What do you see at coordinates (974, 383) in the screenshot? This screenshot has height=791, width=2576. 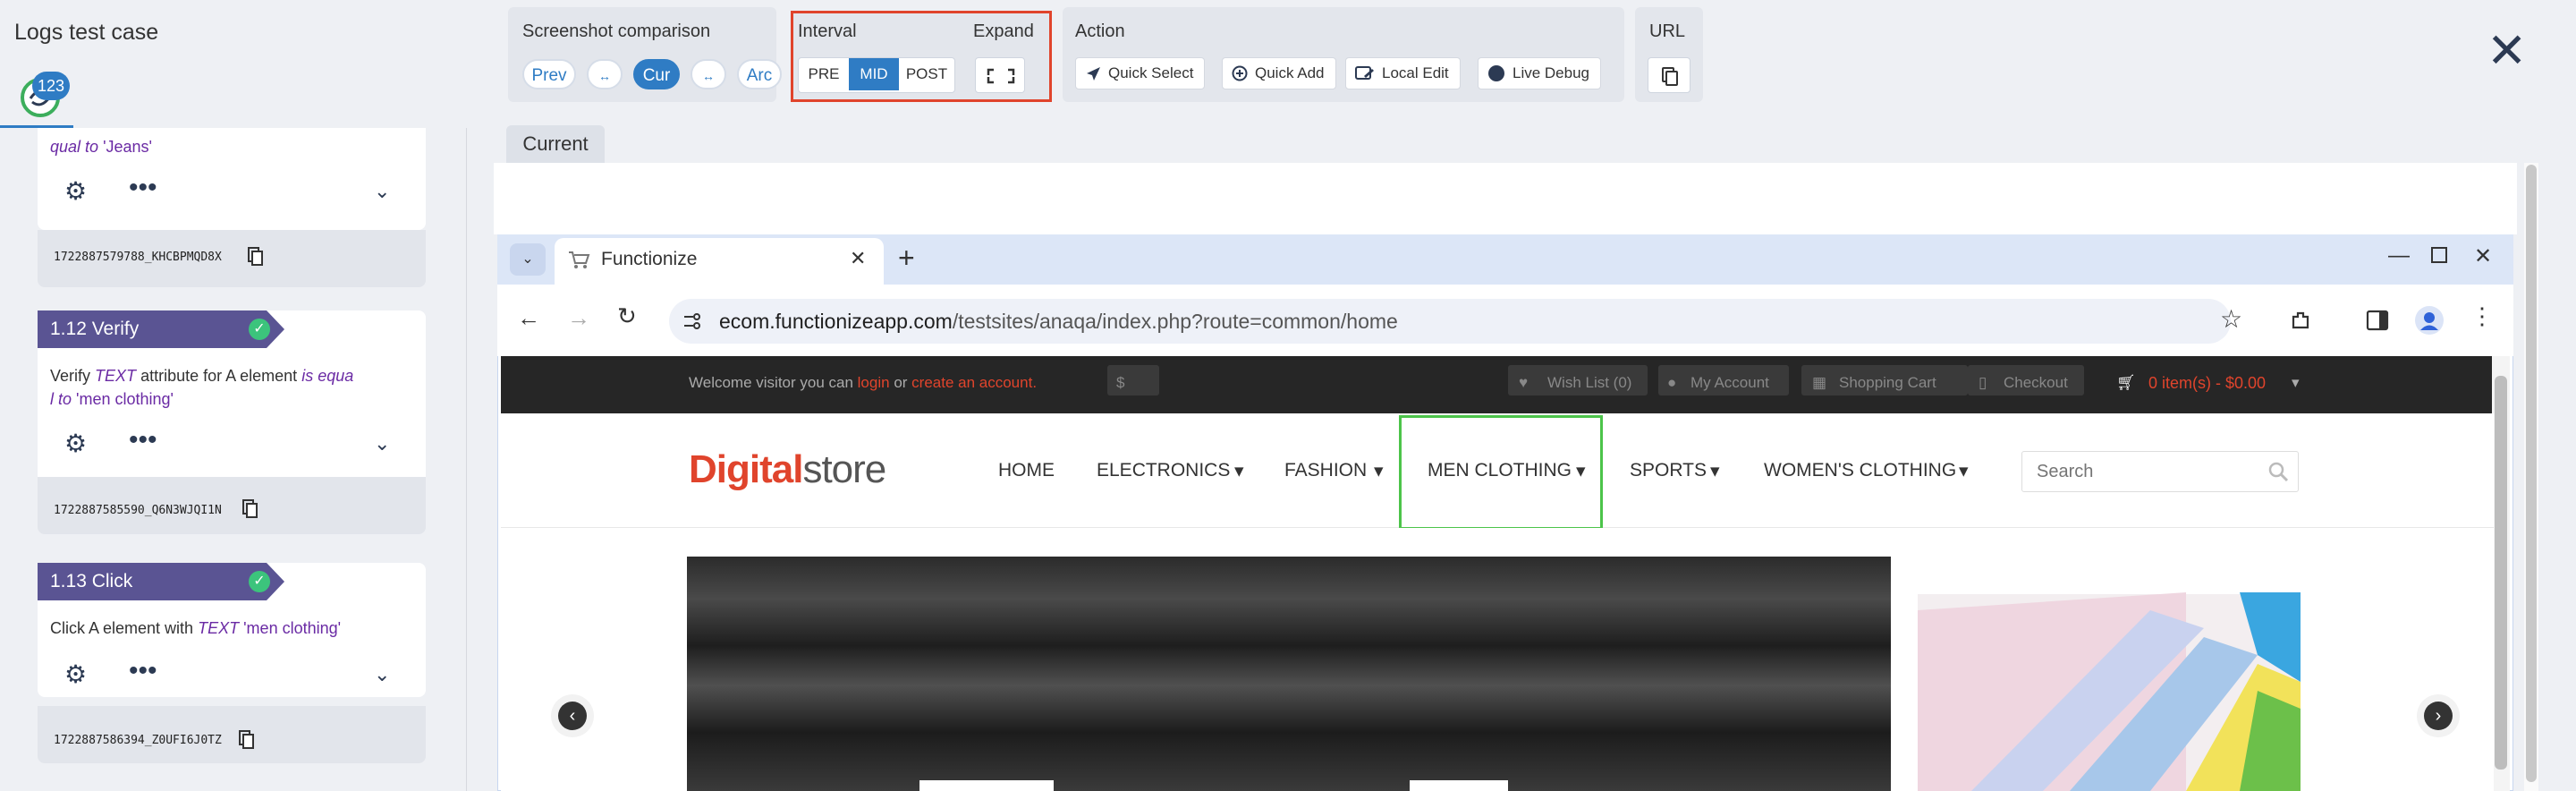 I see `create-account-link: create an account.` at bounding box center [974, 383].